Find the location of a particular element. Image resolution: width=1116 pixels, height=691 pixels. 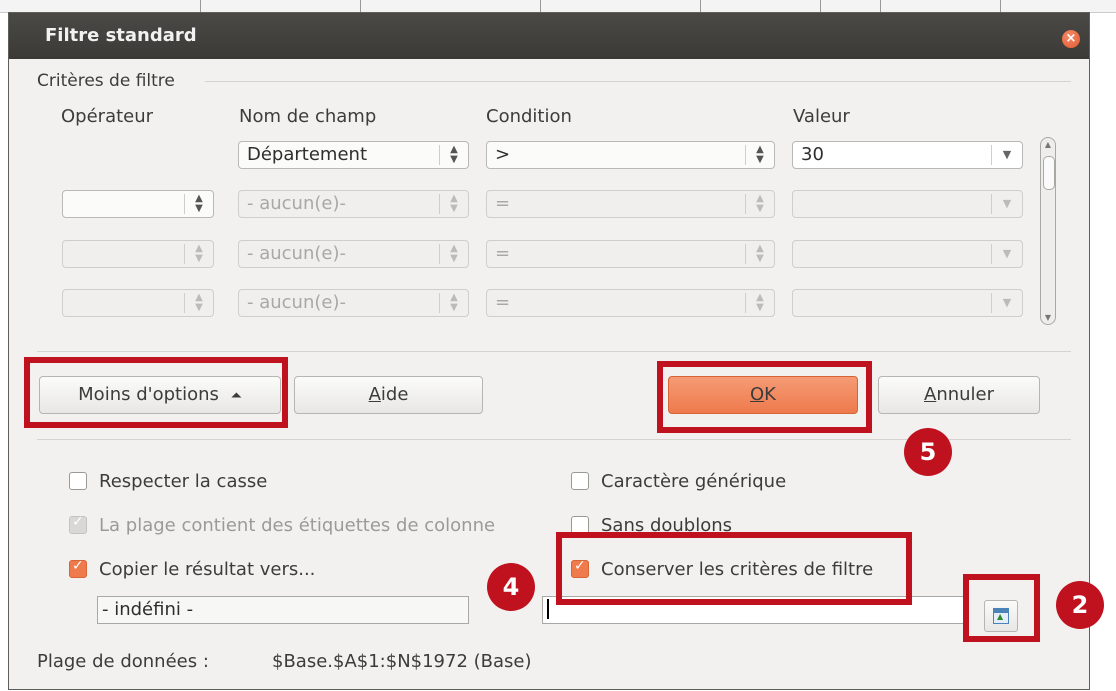

criteria-separator is located at coordinates (638, 81).